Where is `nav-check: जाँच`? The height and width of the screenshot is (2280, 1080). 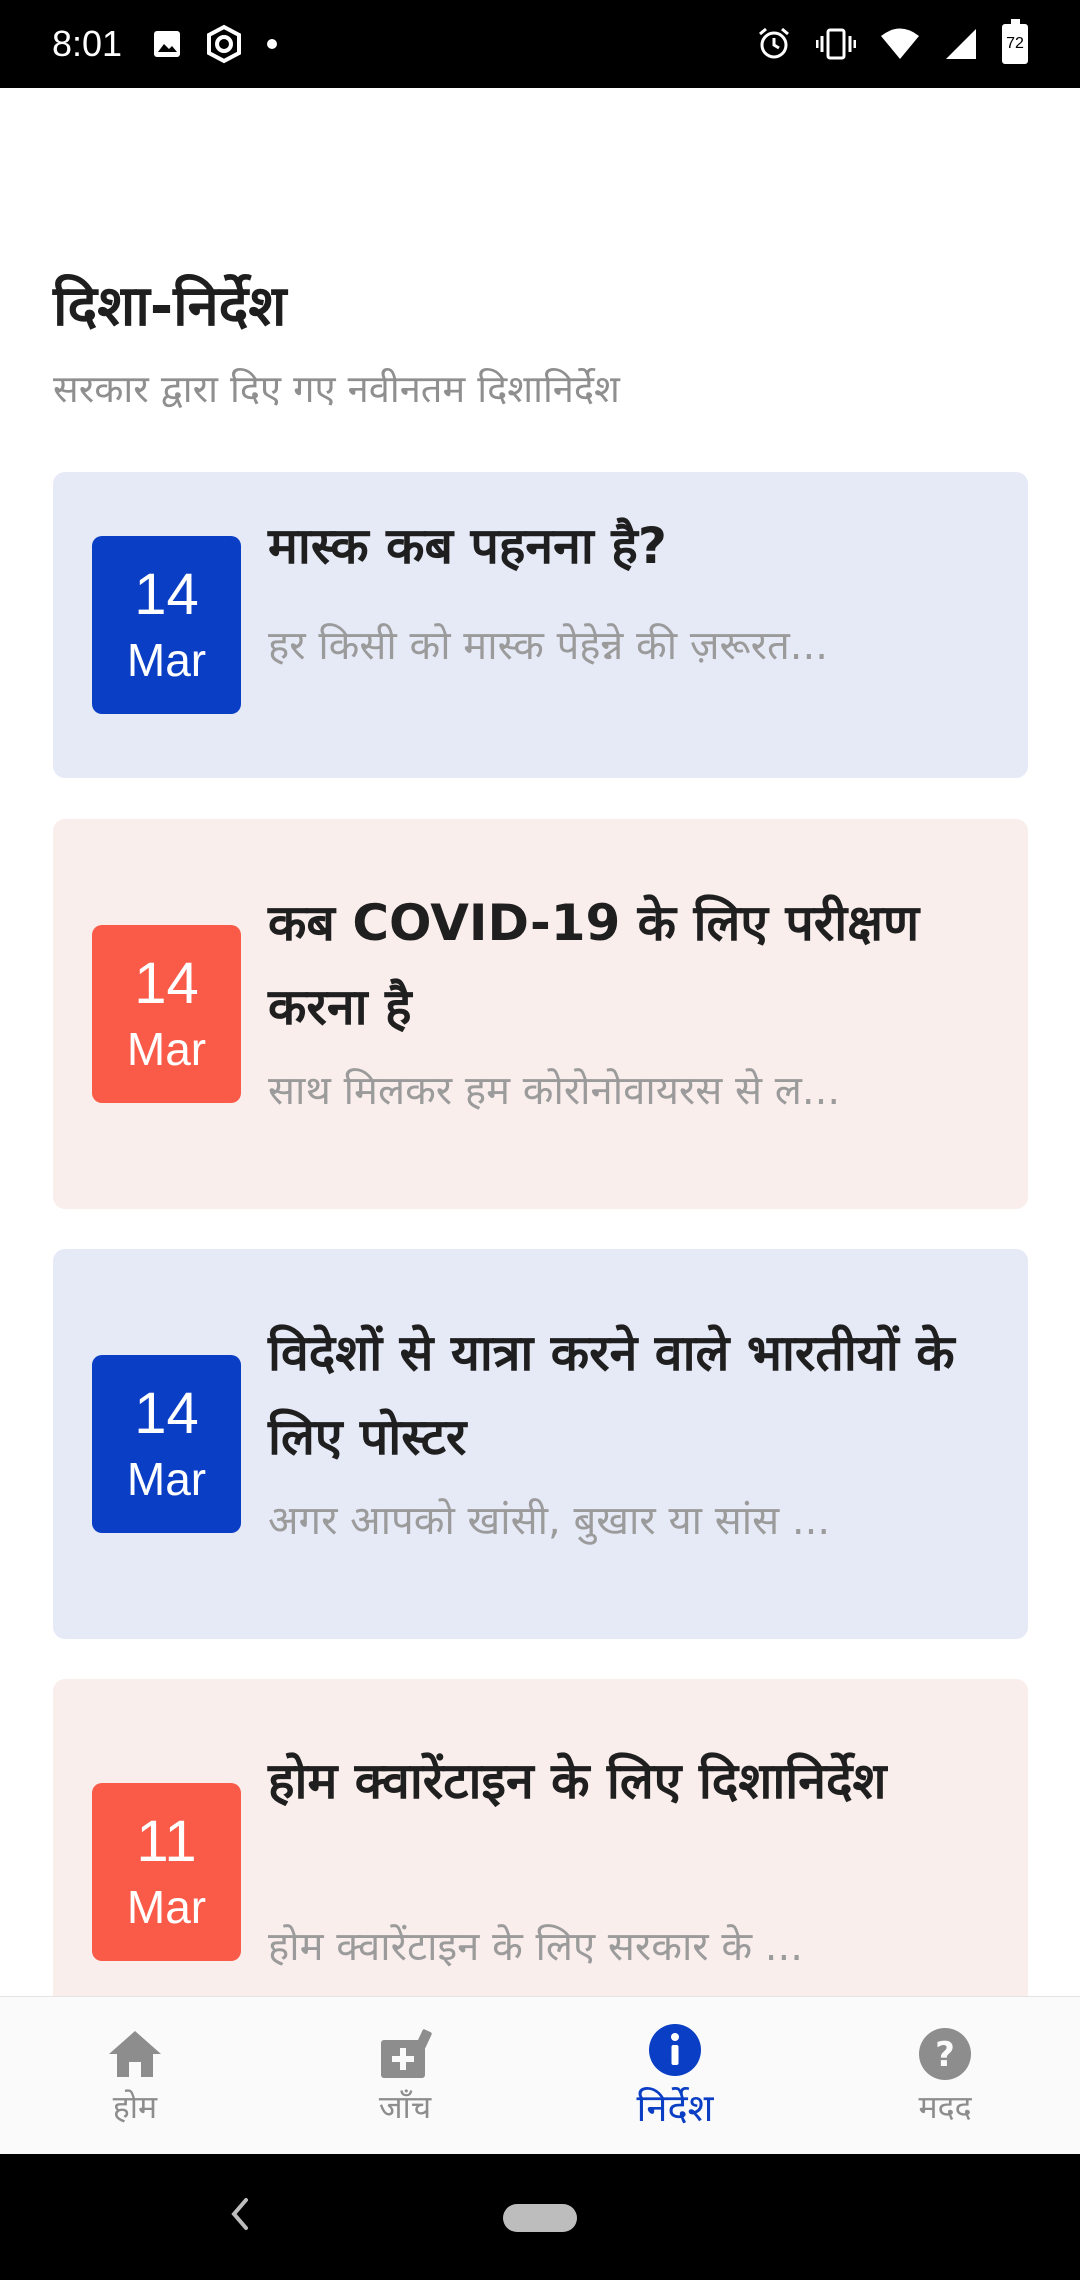
nav-check: जाँच is located at coordinates (405, 2075).